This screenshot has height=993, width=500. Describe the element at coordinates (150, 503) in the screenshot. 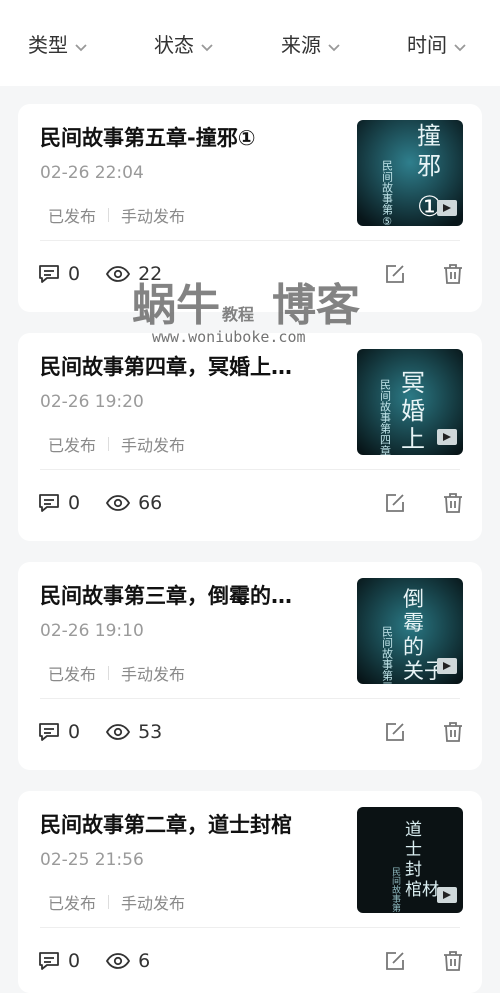

I see `views-count: 66` at that location.